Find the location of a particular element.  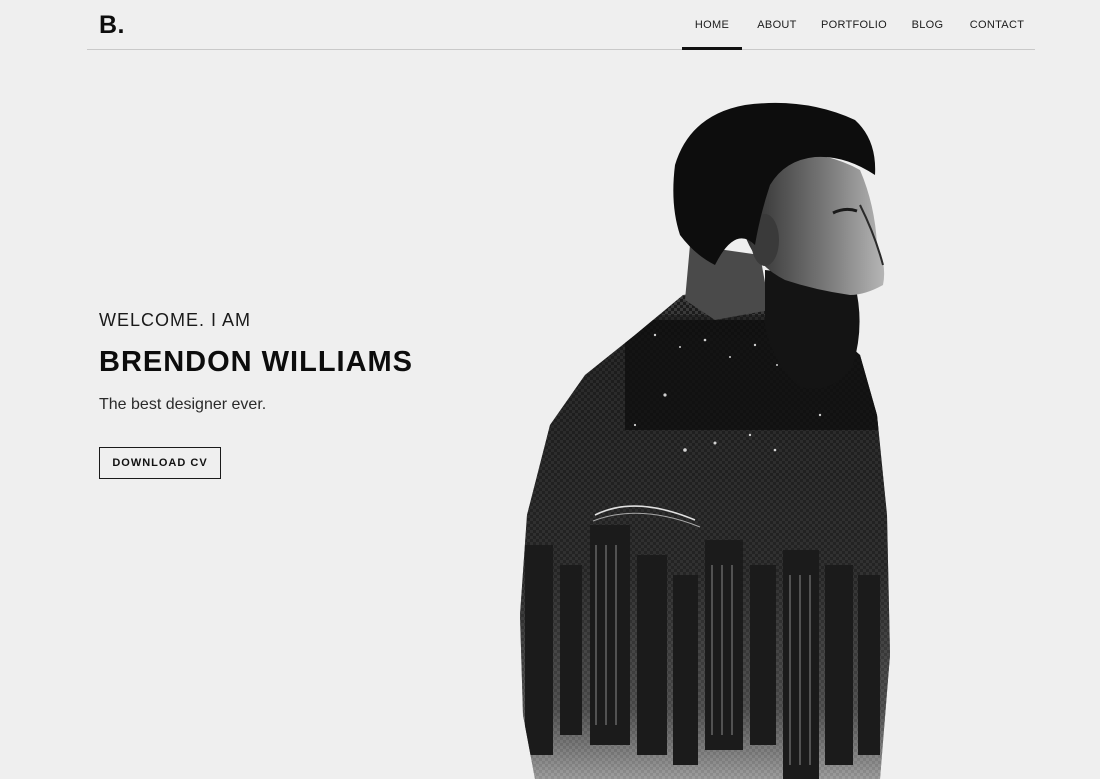

hero-name: BRENDON WILLIAMS is located at coordinates (256, 362).